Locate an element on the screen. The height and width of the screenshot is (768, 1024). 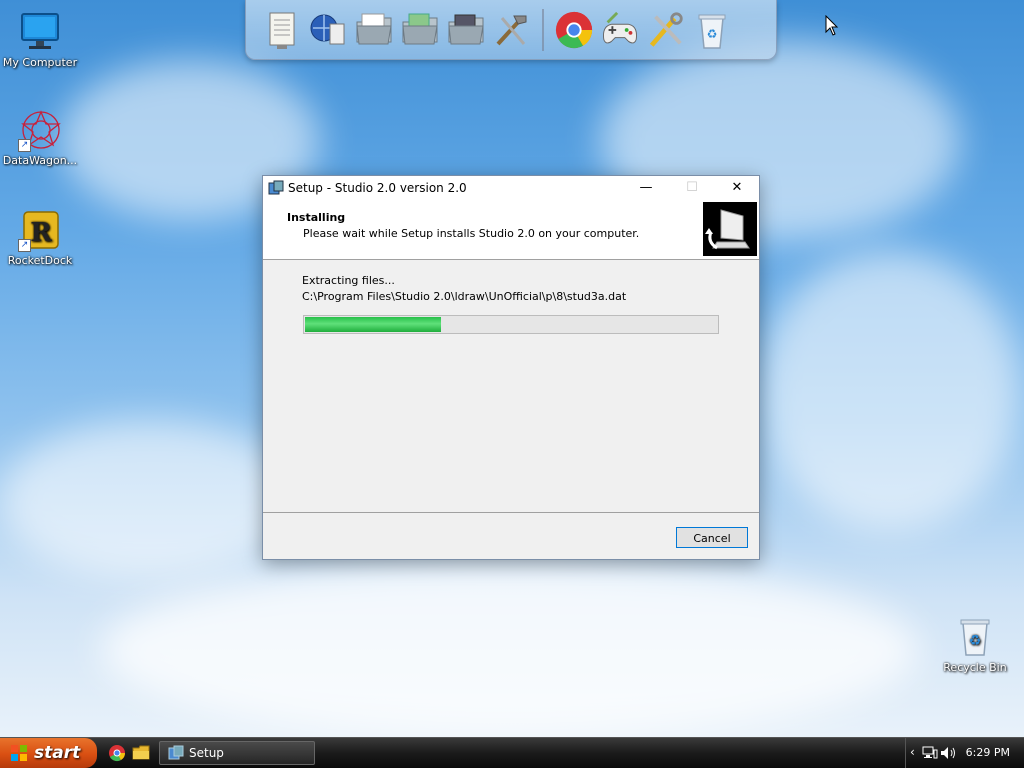
dock-settings is located at coordinates (666, 30).